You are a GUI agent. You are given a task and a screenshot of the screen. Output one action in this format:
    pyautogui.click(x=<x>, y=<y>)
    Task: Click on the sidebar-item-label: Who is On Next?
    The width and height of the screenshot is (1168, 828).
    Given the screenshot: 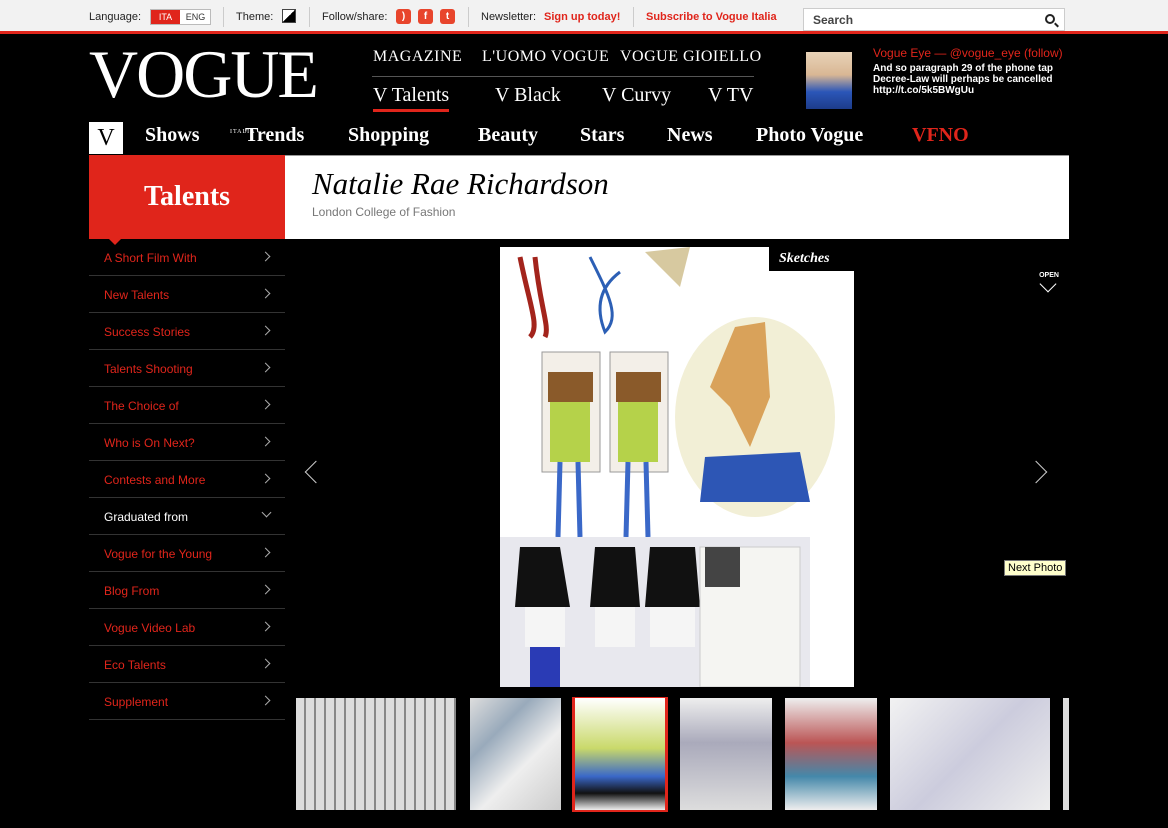 What is the action you would take?
    pyautogui.click(x=149, y=443)
    